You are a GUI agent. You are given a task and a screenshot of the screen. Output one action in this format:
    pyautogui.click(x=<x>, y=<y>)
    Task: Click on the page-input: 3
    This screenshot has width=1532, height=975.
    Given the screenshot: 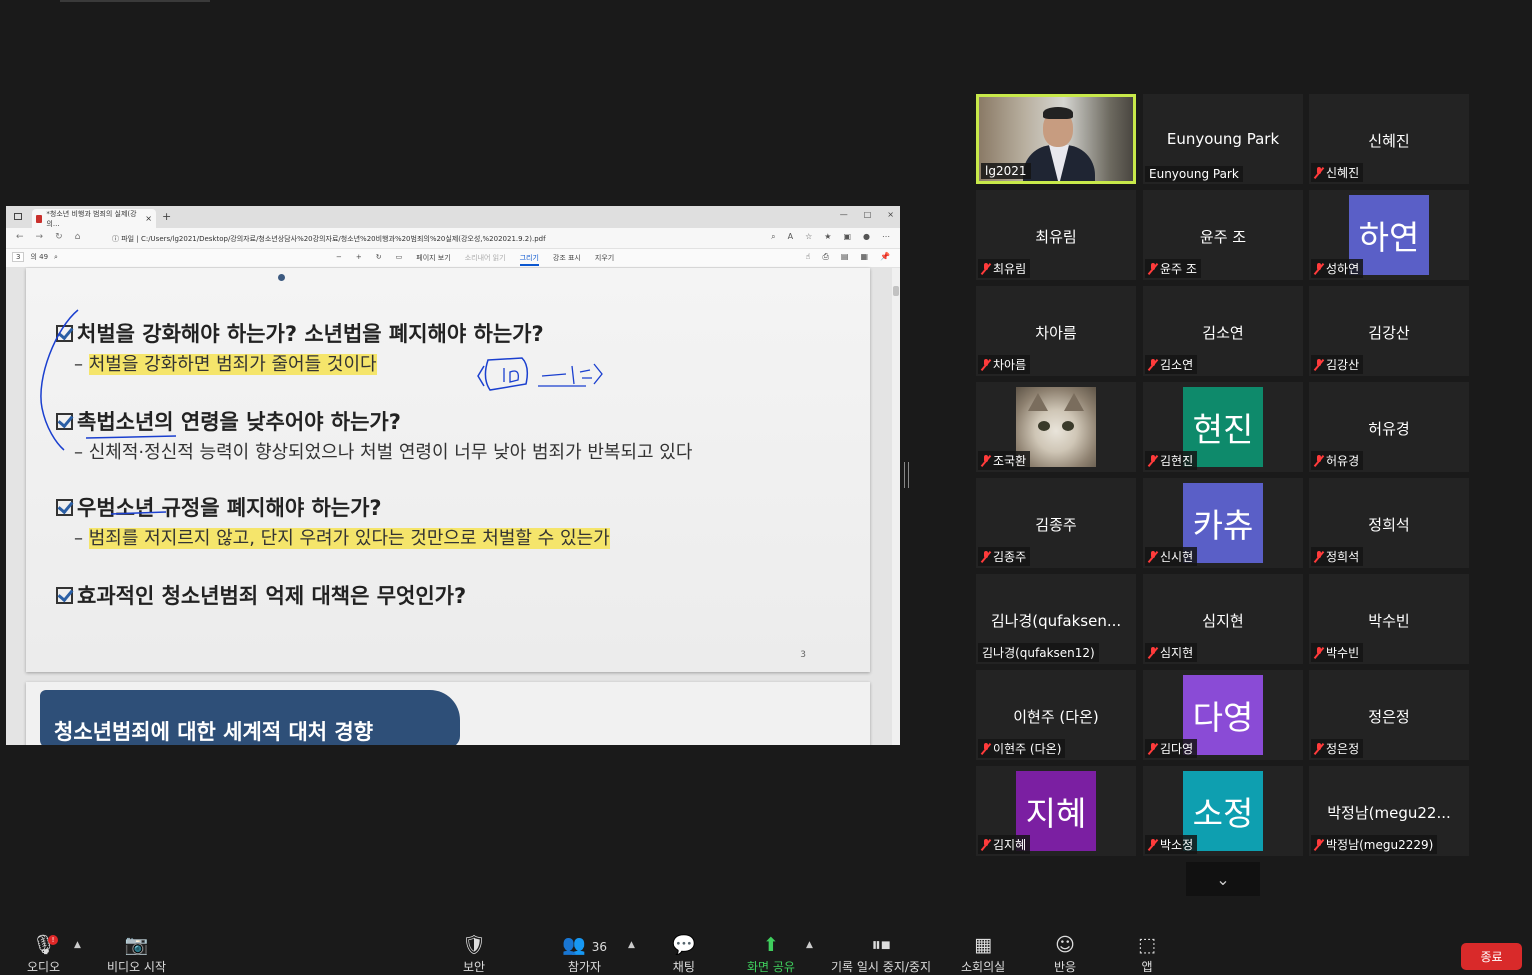 What is the action you would take?
    pyautogui.click(x=18, y=257)
    